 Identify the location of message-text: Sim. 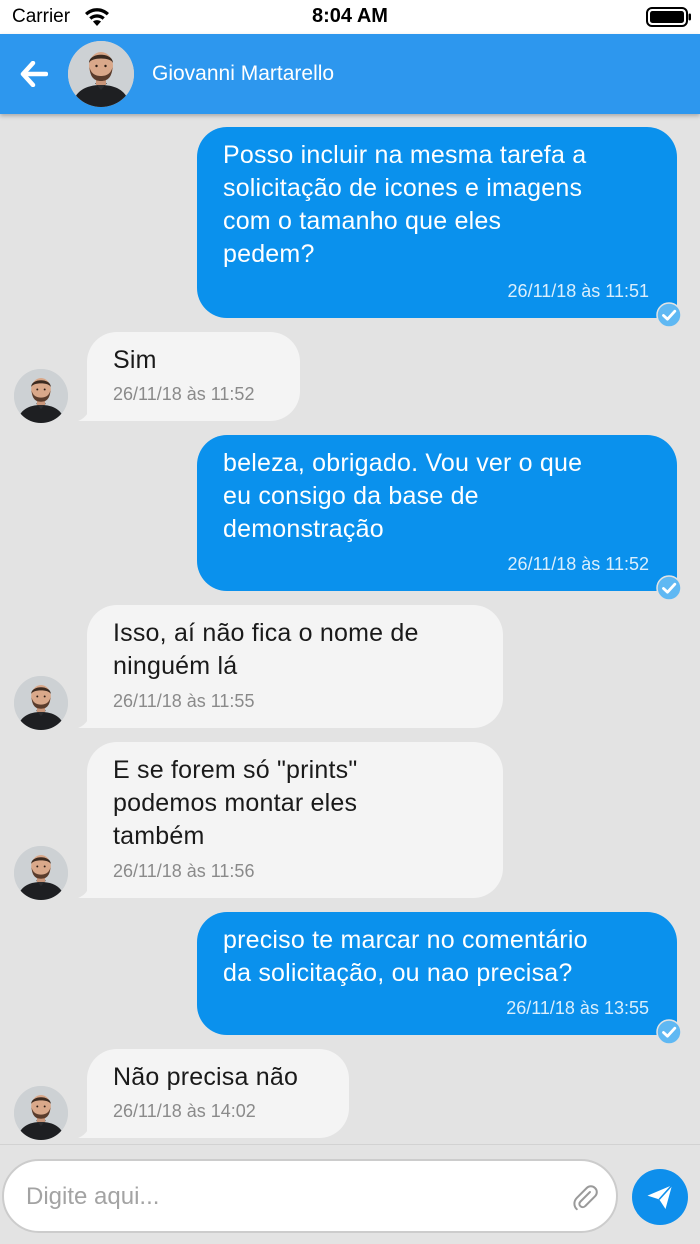
(135, 360).